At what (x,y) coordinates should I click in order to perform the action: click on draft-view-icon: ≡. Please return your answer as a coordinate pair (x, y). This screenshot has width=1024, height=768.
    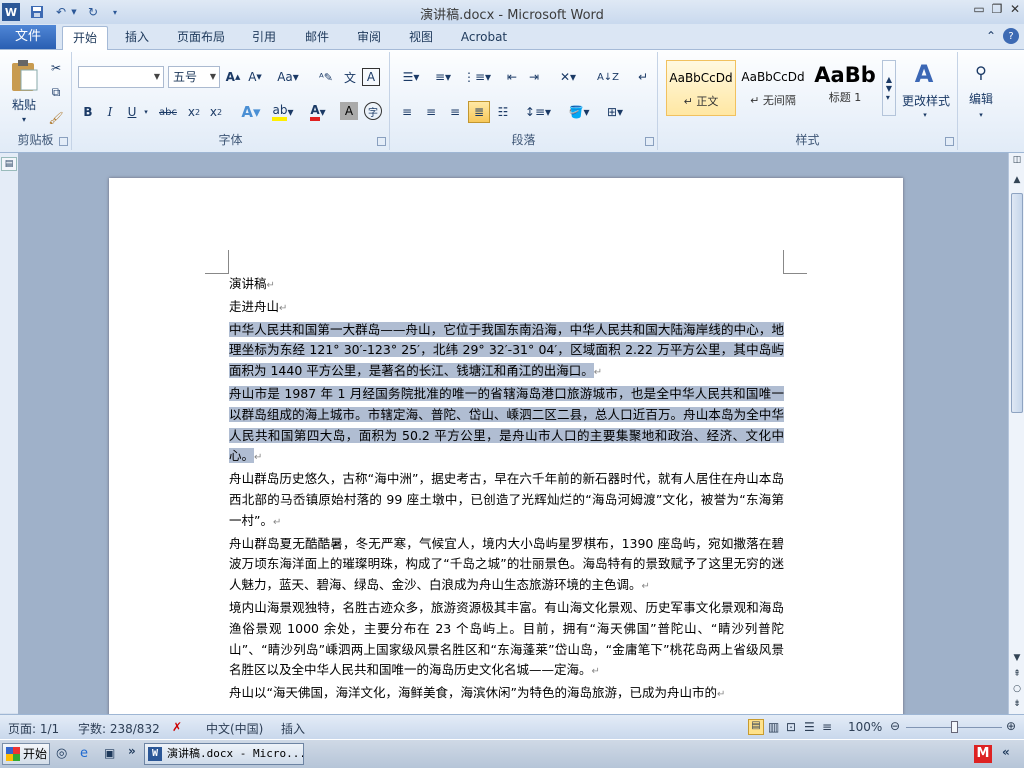
    Looking at the image, I should click on (827, 727).